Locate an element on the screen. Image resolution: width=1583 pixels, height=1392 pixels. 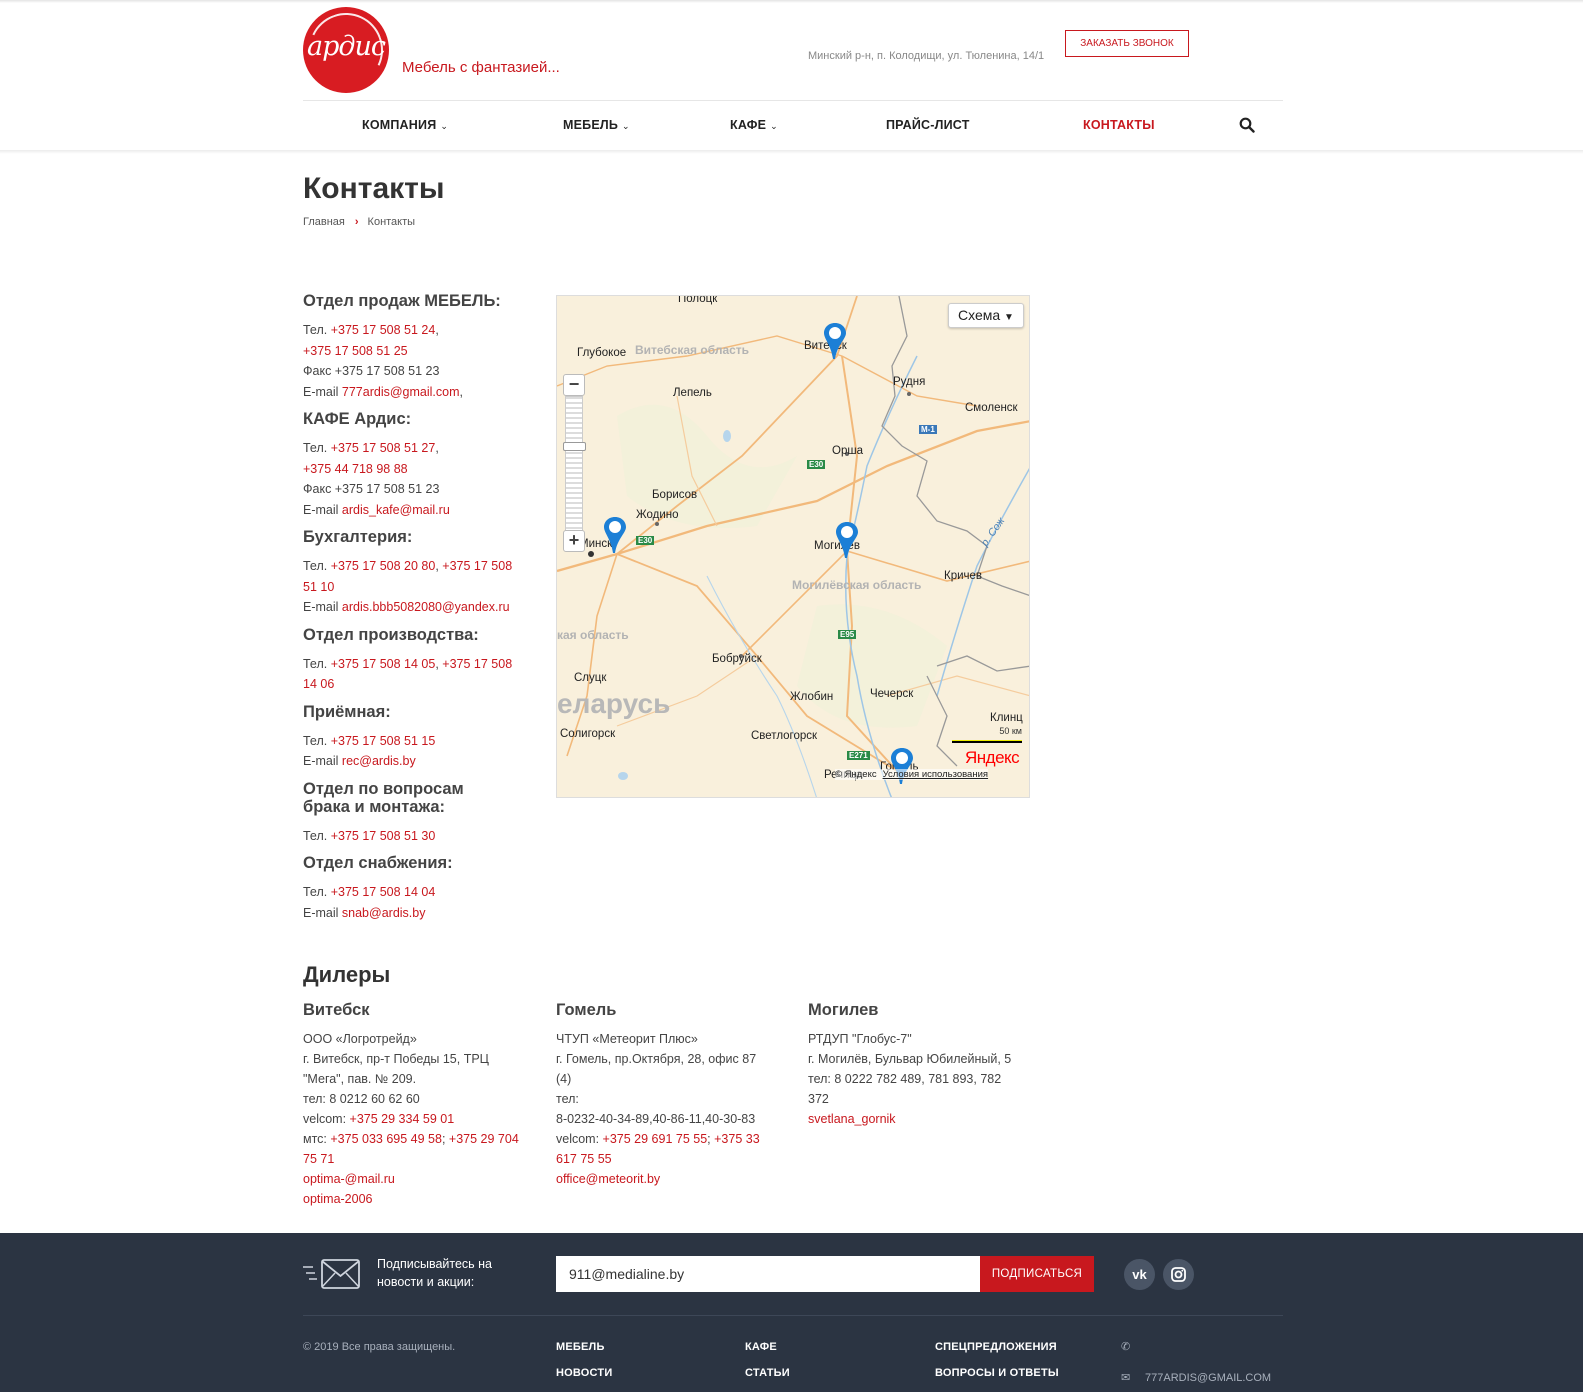
contact-text: ЧТУП «Метеорит Плюс» is located at coordinates (627, 1039).